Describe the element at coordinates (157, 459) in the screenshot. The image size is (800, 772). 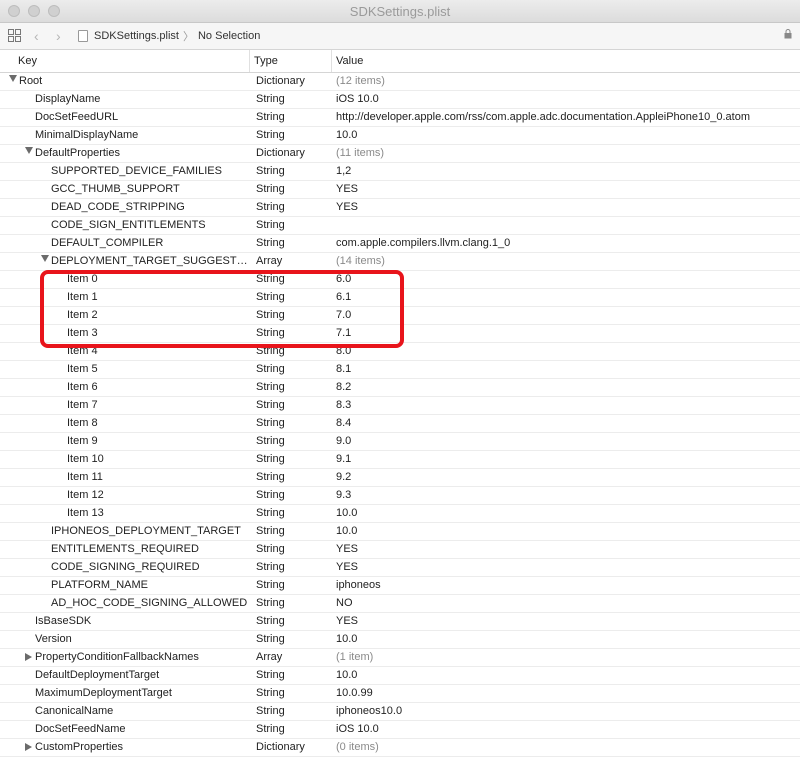
I see `row-key: Item 10` at that location.